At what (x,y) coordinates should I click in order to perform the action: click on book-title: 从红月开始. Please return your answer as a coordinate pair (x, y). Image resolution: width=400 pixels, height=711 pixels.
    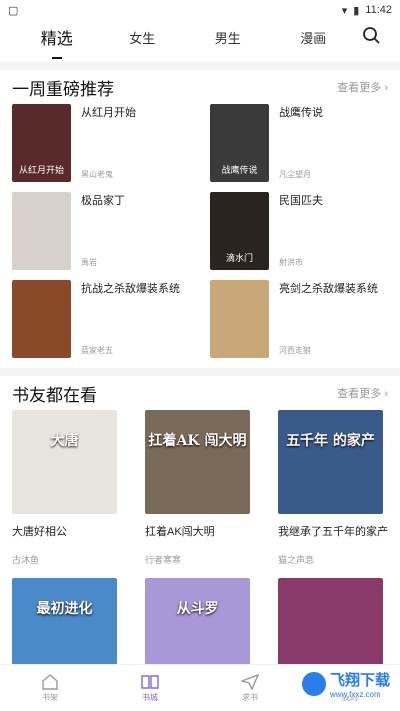
    Looking at the image, I should click on (108, 113).